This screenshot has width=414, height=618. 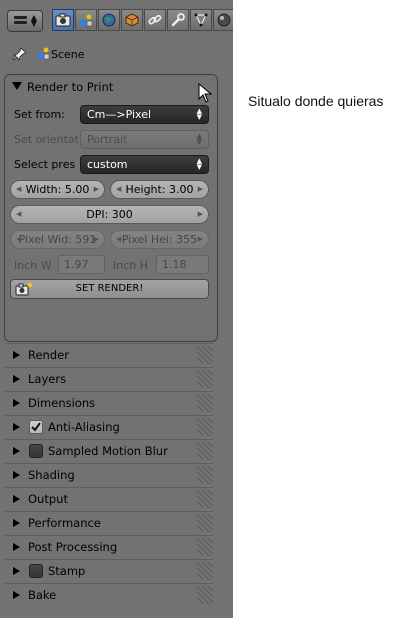 What do you see at coordinates (107, 139) in the screenshot?
I see `set-orientation-value: Portrait` at bounding box center [107, 139].